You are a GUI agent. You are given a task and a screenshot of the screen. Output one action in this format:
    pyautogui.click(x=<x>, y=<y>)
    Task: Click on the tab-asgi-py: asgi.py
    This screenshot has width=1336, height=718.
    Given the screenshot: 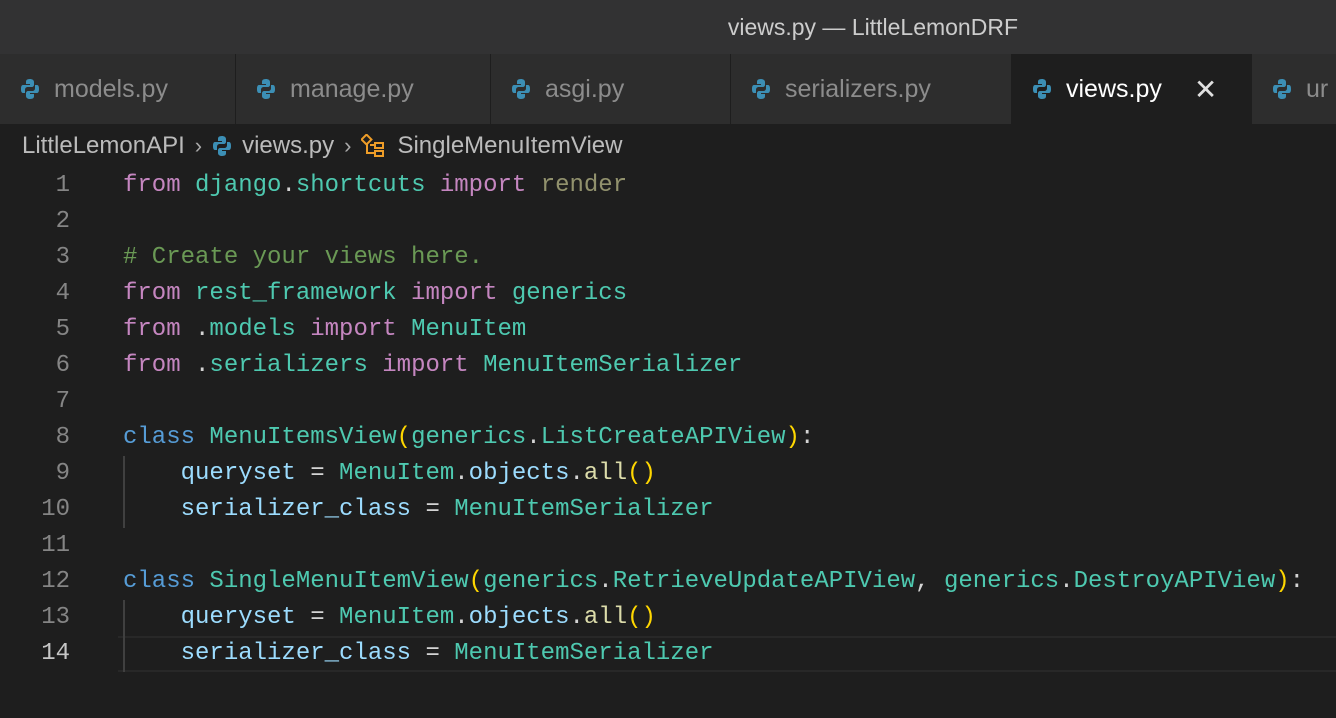 What is the action you would take?
    pyautogui.click(x=611, y=89)
    